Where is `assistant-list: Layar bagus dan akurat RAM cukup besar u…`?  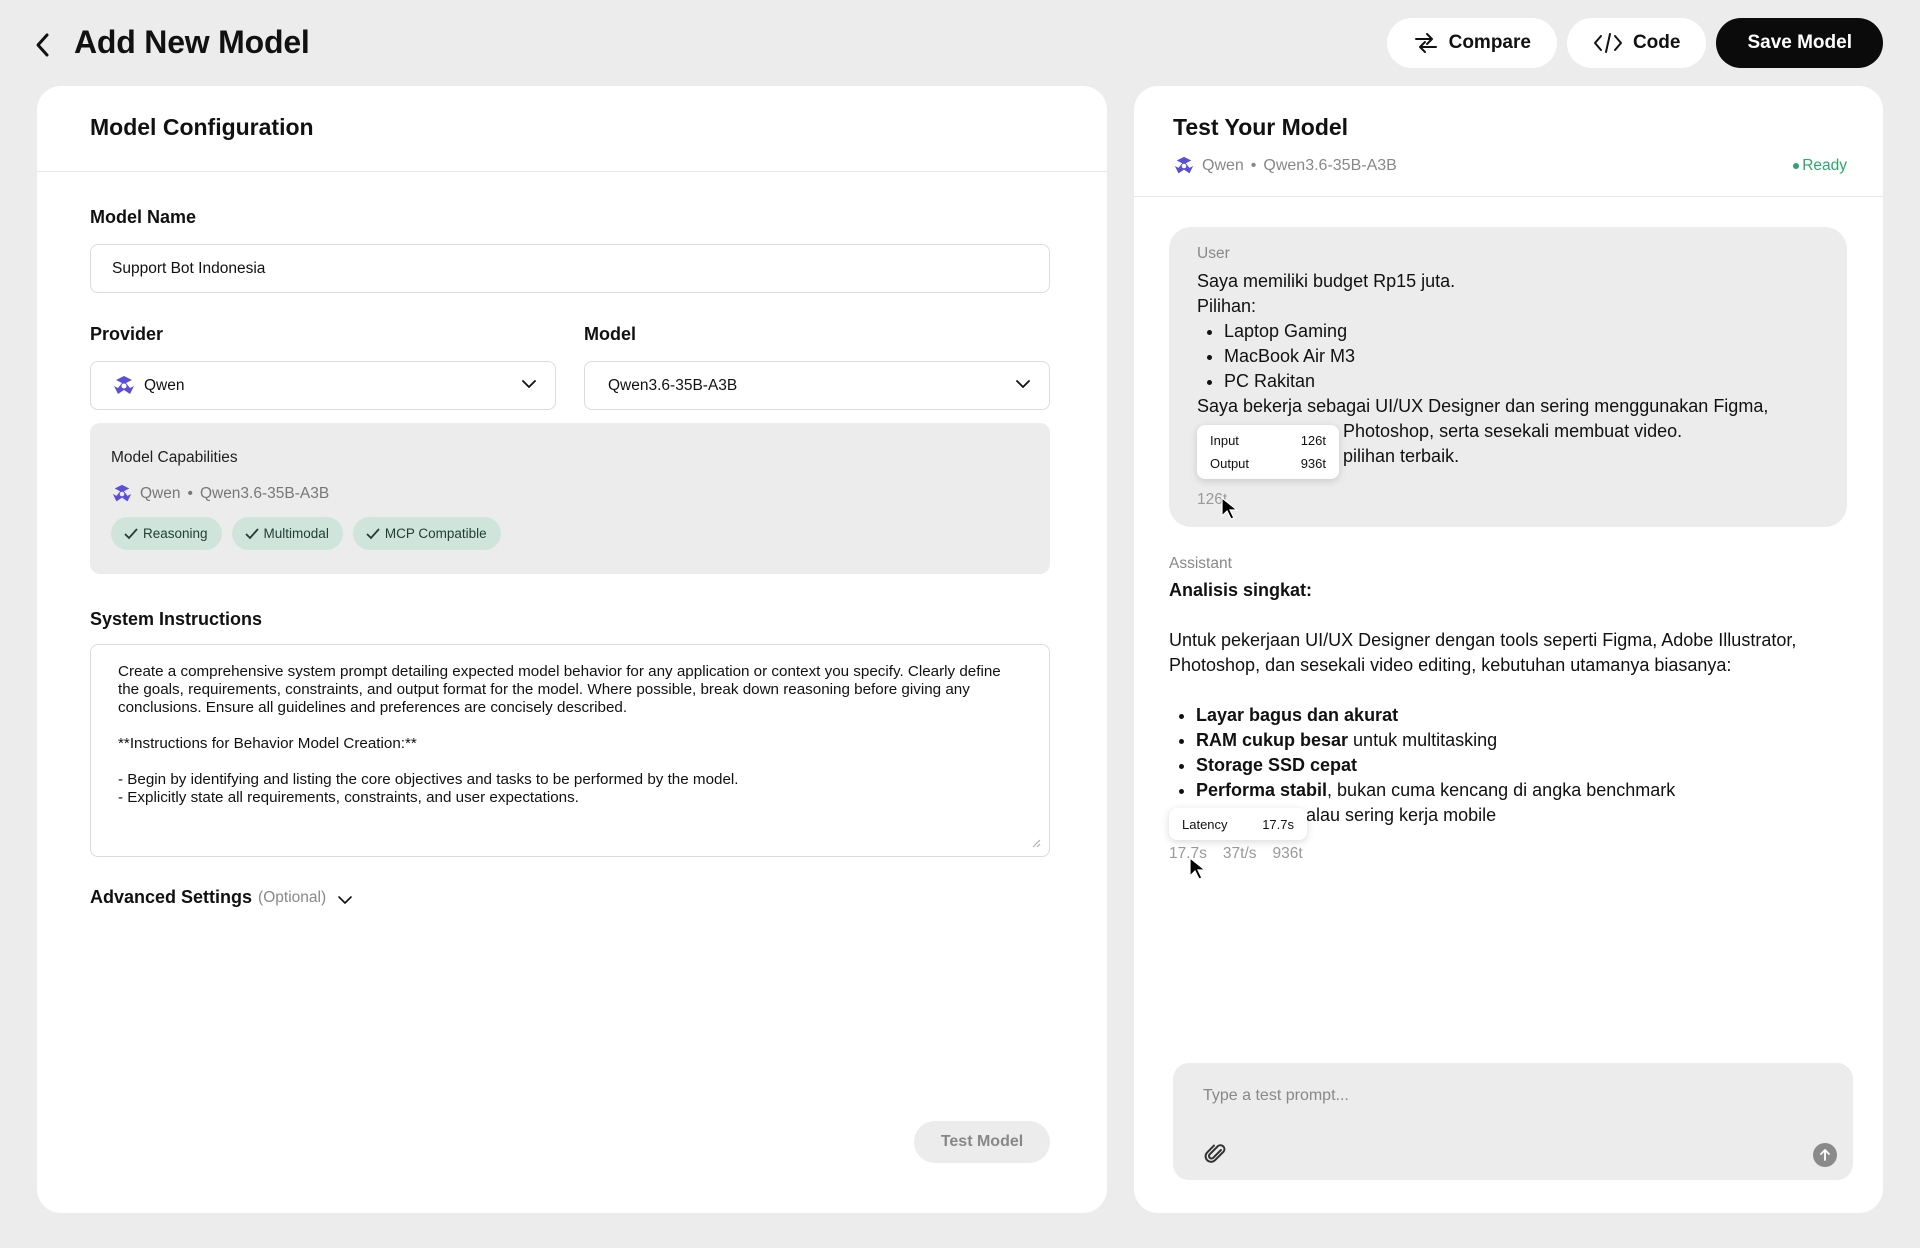 assistant-list: Layar bagus dan akurat RAM cukup besar u… is located at coordinates (1522, 753).